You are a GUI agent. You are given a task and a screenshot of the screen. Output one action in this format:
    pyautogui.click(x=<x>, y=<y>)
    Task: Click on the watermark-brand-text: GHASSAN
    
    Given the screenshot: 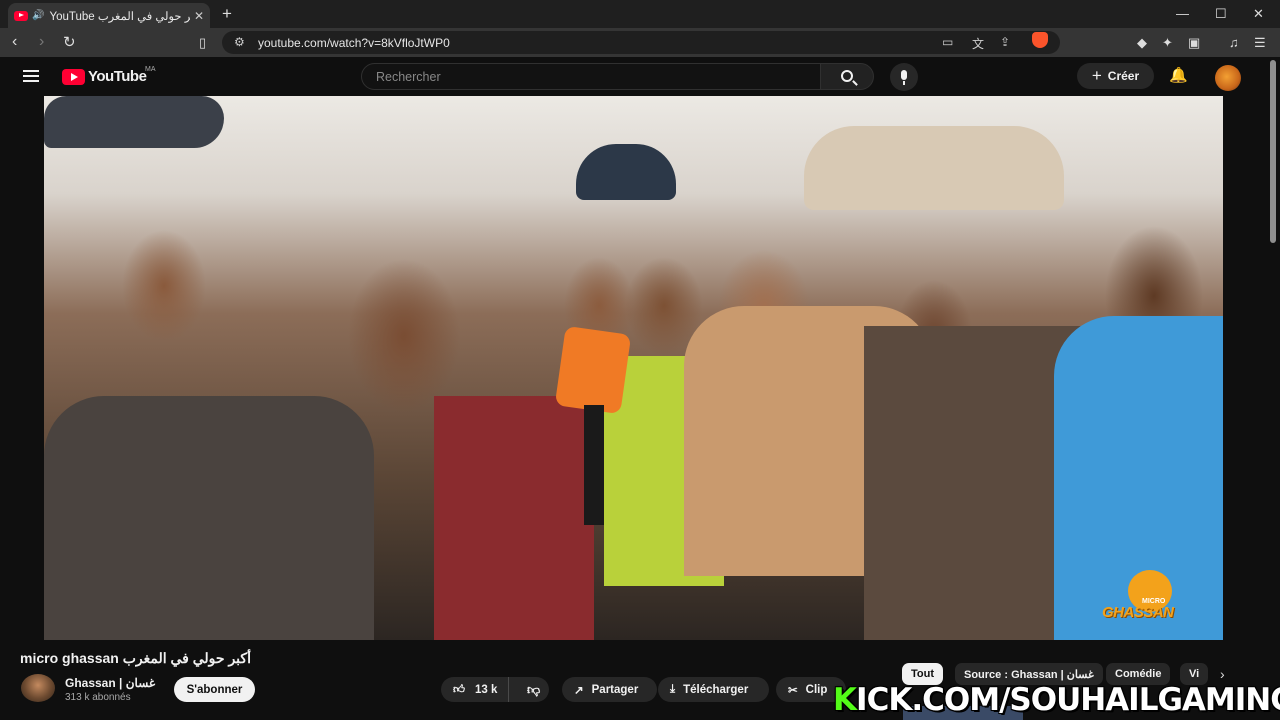 What is the action you would take?
    pyautogui.click(x=1138, y=612)
    